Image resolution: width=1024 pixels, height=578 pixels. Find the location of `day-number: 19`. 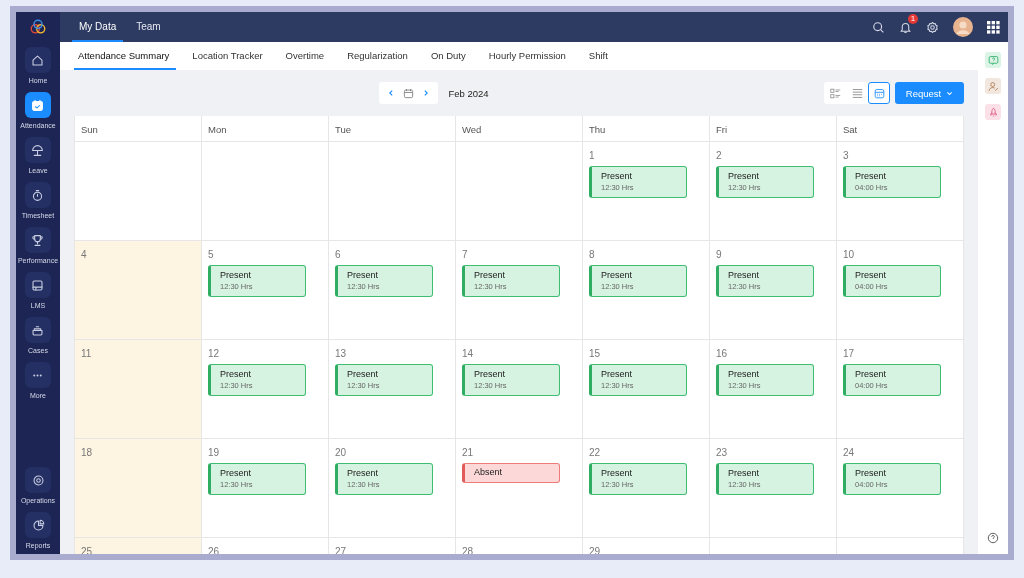

day-number: 19 is located at coordinates (214, 452).